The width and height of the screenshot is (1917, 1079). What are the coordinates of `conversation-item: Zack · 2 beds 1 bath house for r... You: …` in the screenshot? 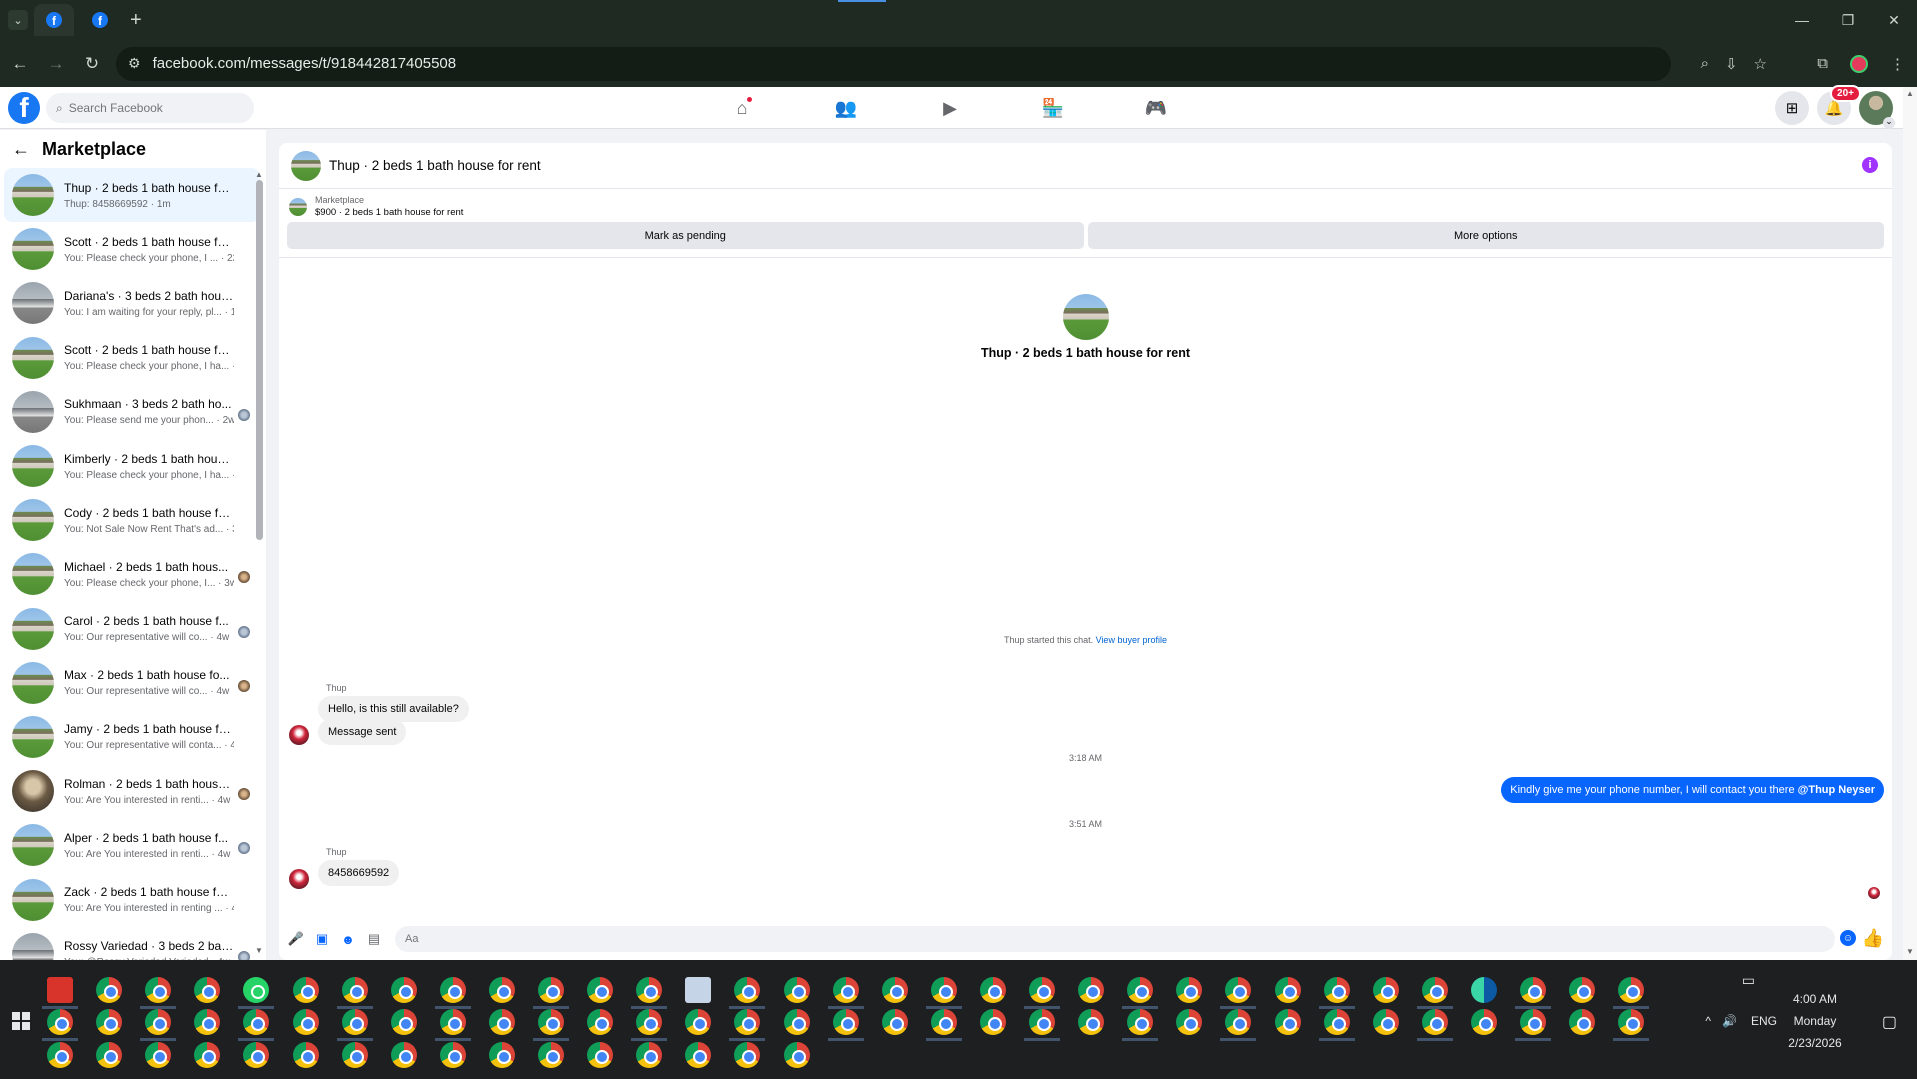 It's located at (132, 899).